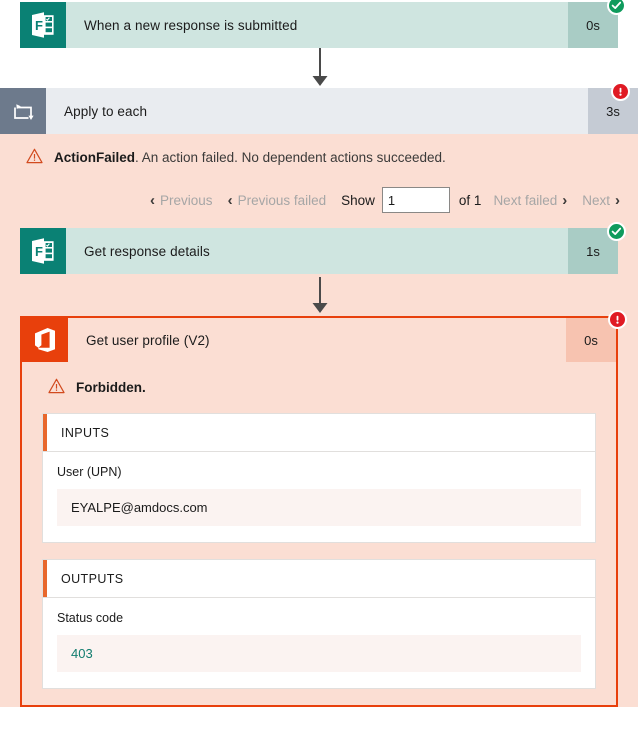 This screenshot has width=638, height=734. Describe the element at coordinates (317, 251) in the screenshot. I see `get-response-details-title: Get response details` at that location.